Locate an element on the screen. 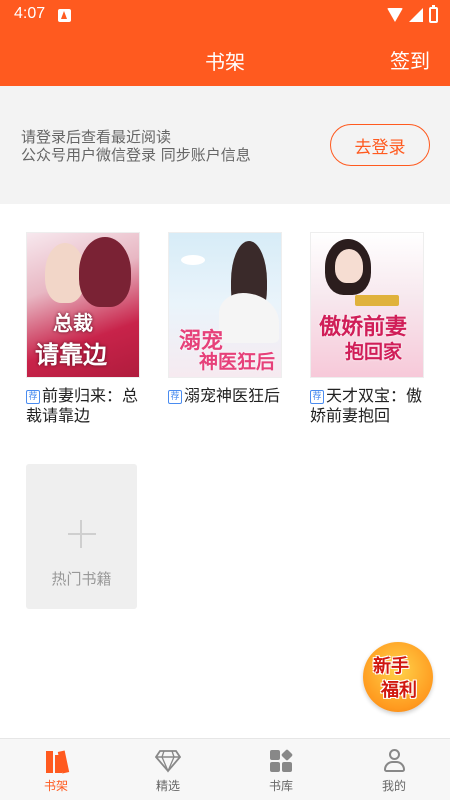 The width and height of the screenshot is (450, 800). login-prompt: 请登录后查看最近阅读 公众号用户微信登录 同步账户信息 is located at coordinates (136, 146).